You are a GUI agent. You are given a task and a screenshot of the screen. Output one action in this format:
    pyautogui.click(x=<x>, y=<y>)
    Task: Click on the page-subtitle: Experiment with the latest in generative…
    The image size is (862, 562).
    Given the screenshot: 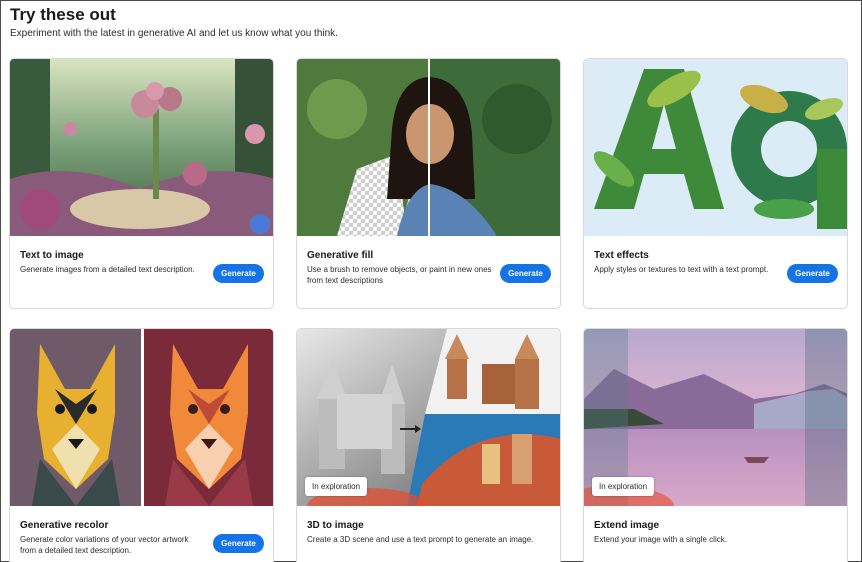 What is the action you would take?
    pyautogui.click(x=174, y=33)
    